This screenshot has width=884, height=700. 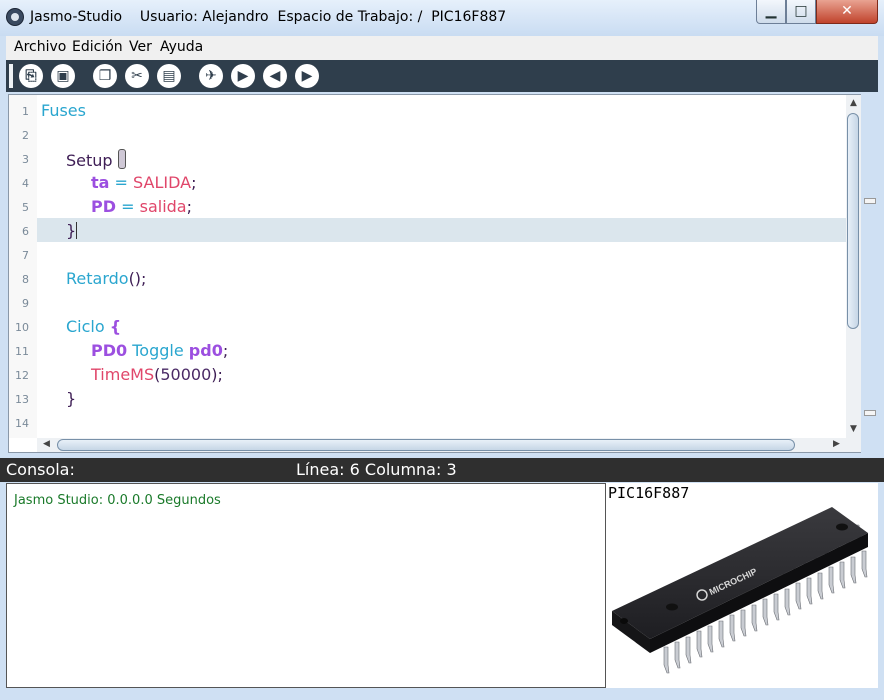 What do you see at coordinates (853, 221) in the screenshot?
I see `vertical-scroll-thumb` at bounding box center [853, 221].